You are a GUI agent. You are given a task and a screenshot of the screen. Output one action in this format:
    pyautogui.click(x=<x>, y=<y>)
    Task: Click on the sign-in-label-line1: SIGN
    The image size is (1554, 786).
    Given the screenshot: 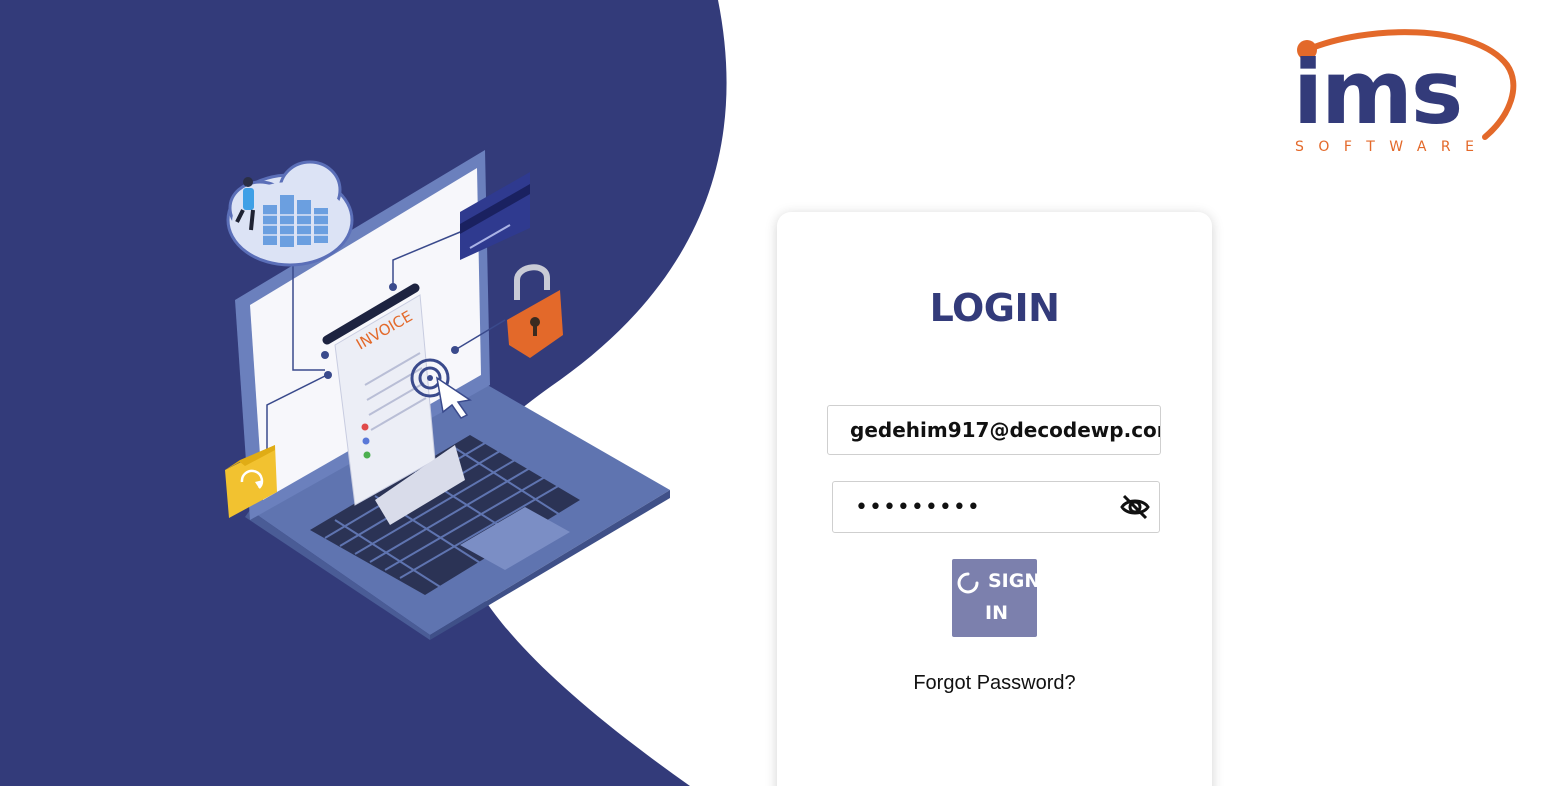 What is the action you would take?
    pyautogui.click(x=1014, y=581)
    